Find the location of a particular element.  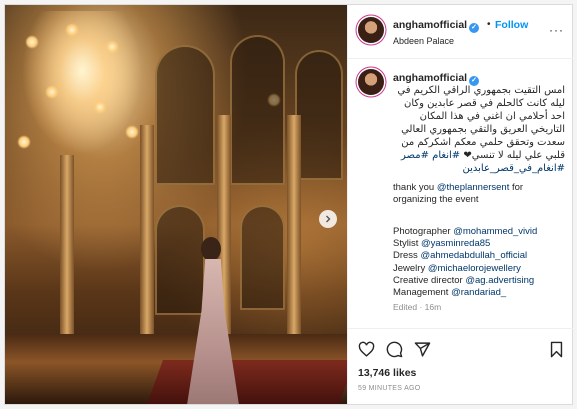

avatar is located at coordinates (371, 30).